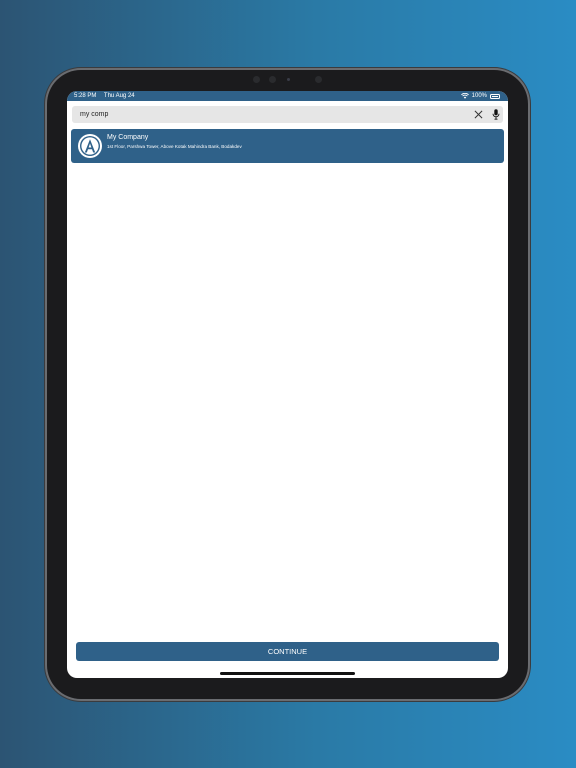 This screenshot has width=576, height=768. What do you see at coordinates (464, 96) in the screenshot?
I see `wifi-icon` at bounding box center [464, 96].